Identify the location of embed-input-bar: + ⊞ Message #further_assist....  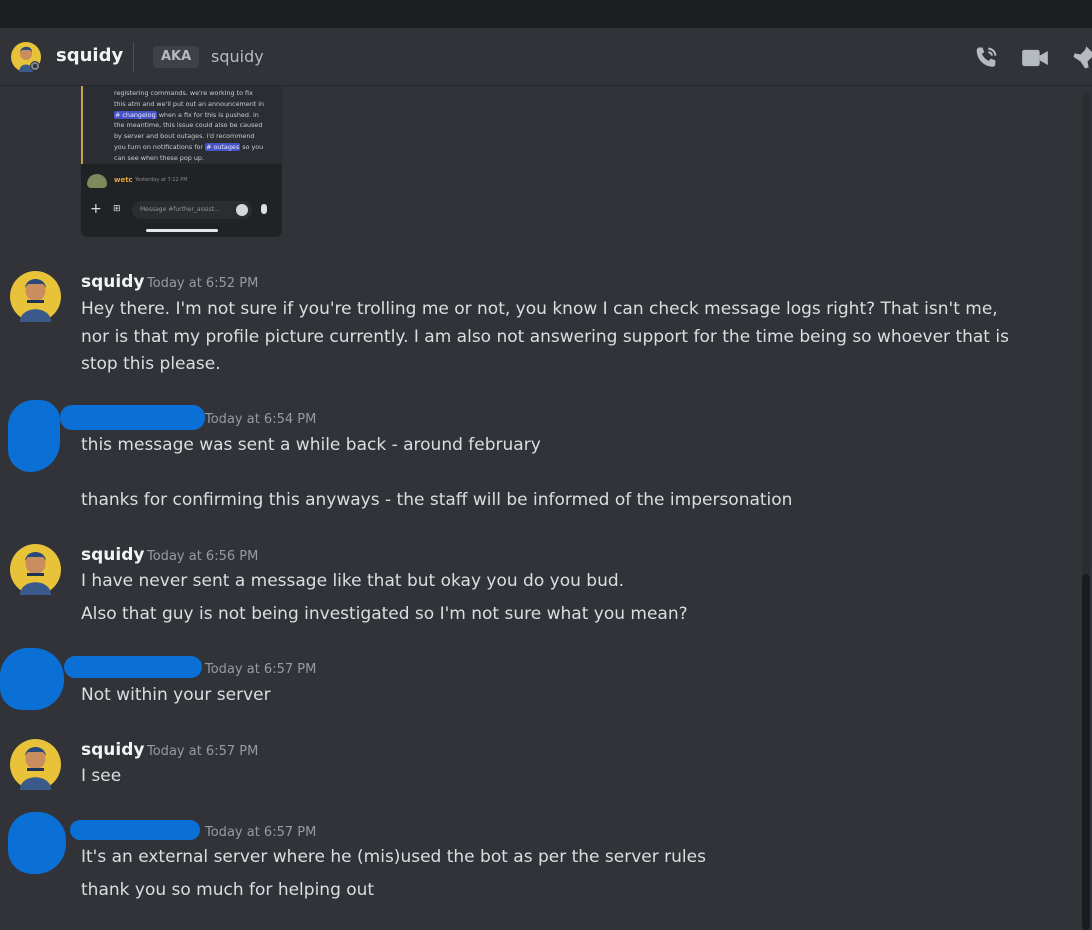
(181, 211).